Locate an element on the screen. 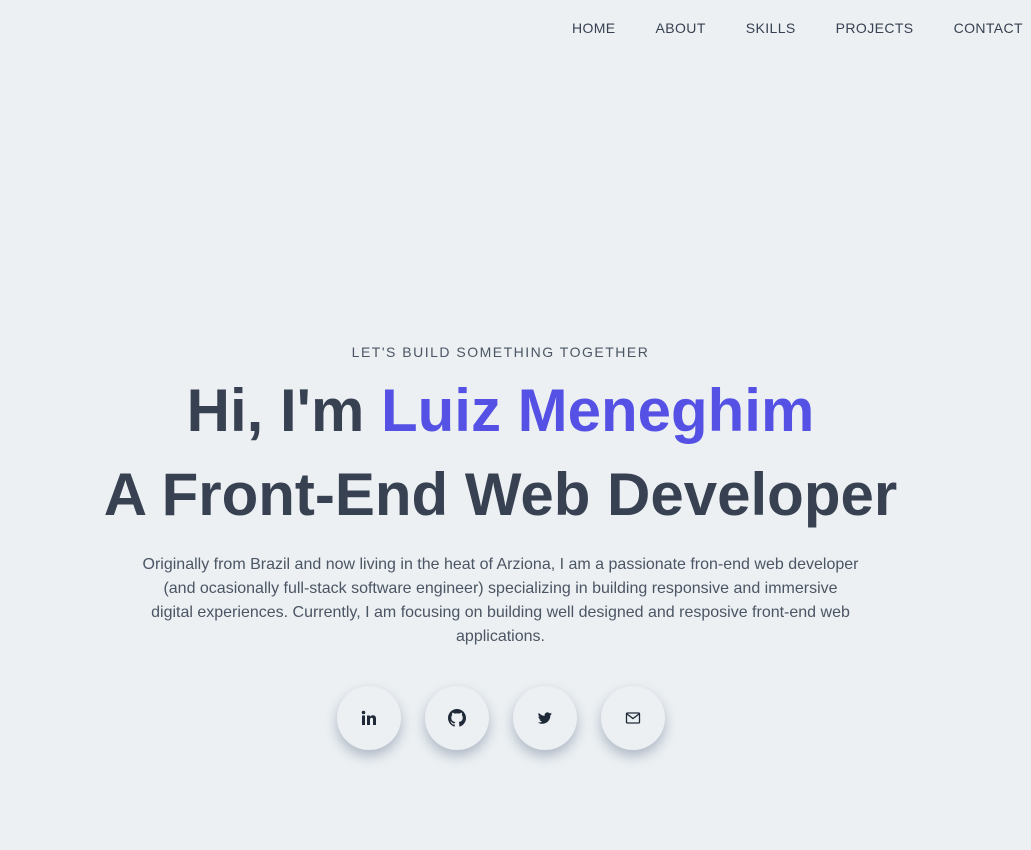 The image size is (1031, 850). nav-item-projects: PROJECTS is located at coordinates (875, 28).